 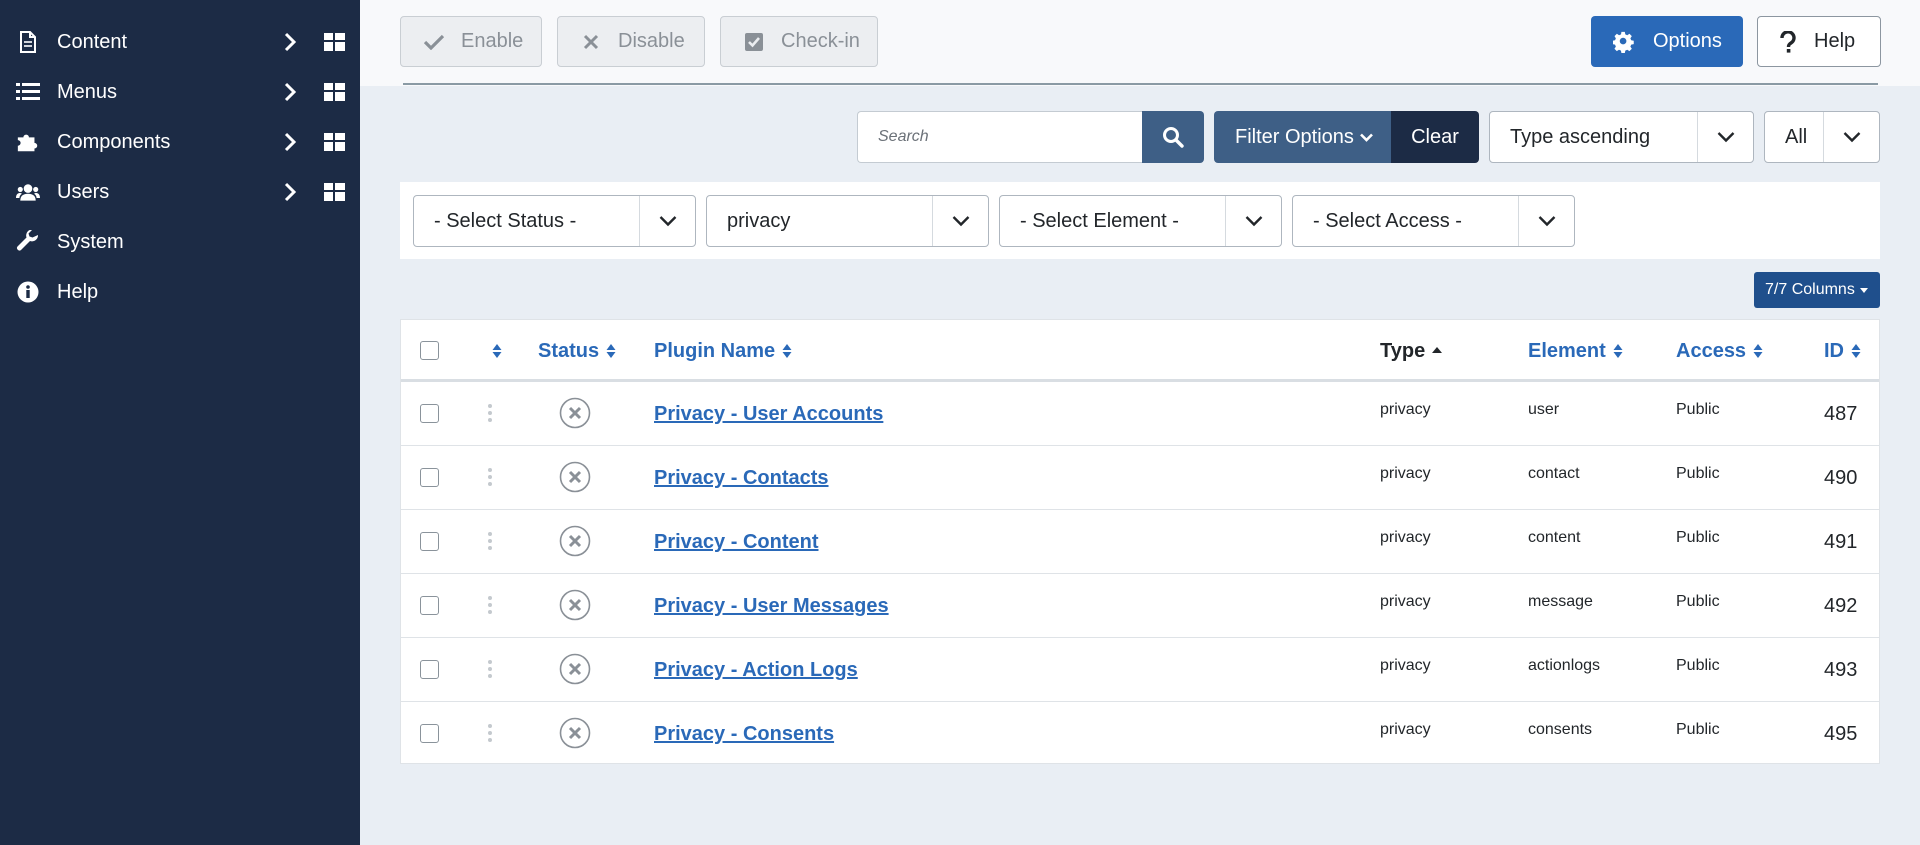 What do you see at coordinates (1822, 137) in the screenshot?
I see `limit-select: All` at bounding box center [1822, 137].